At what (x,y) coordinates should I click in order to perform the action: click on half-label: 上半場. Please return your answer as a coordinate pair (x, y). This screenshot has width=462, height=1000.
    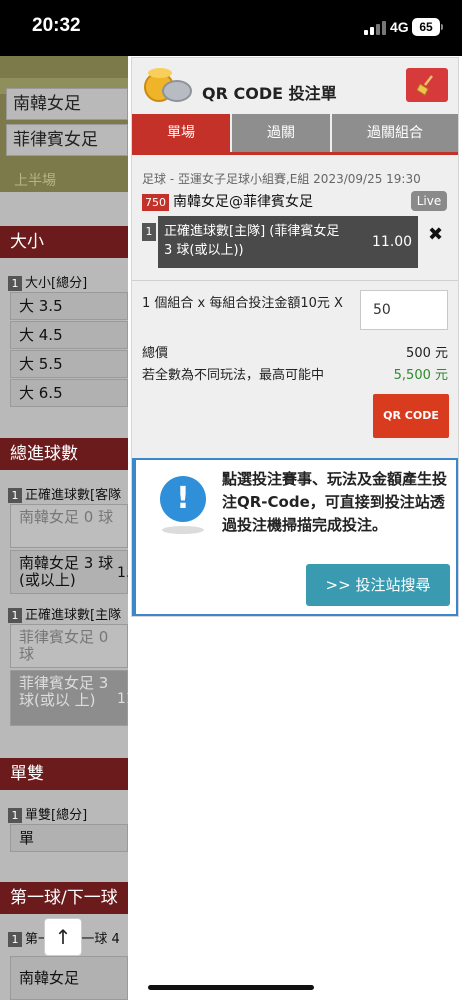
    Looking at the image, I should click on (35, 181).